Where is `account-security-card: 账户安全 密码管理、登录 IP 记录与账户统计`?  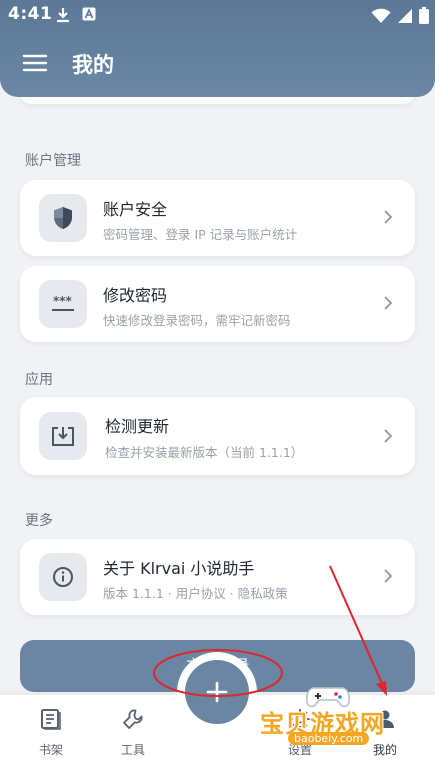 account-security-card: 账户安全 密码管理、登录 IP 记录与账户统计 is located at coordinates (217, 218).